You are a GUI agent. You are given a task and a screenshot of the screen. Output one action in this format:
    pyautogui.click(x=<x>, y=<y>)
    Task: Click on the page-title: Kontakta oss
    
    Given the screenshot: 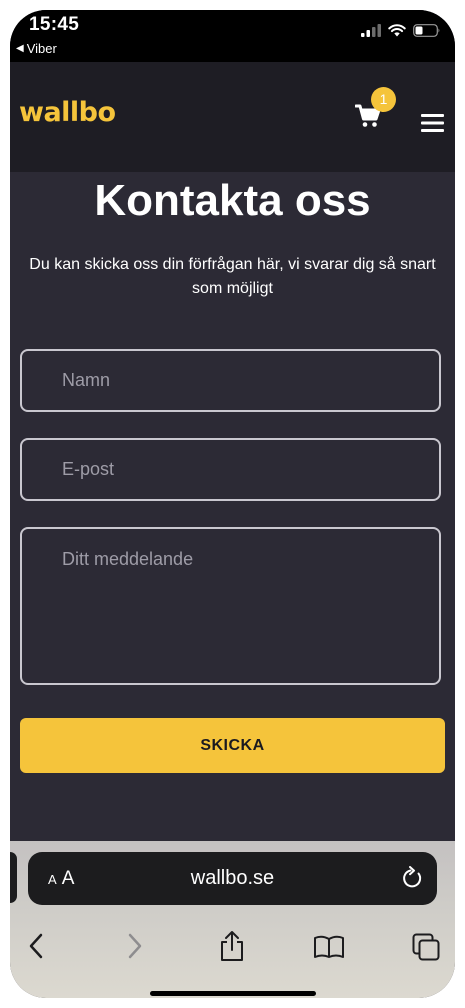 What is the action you would take?
    pyautogui.click(x=232, y=200)
    